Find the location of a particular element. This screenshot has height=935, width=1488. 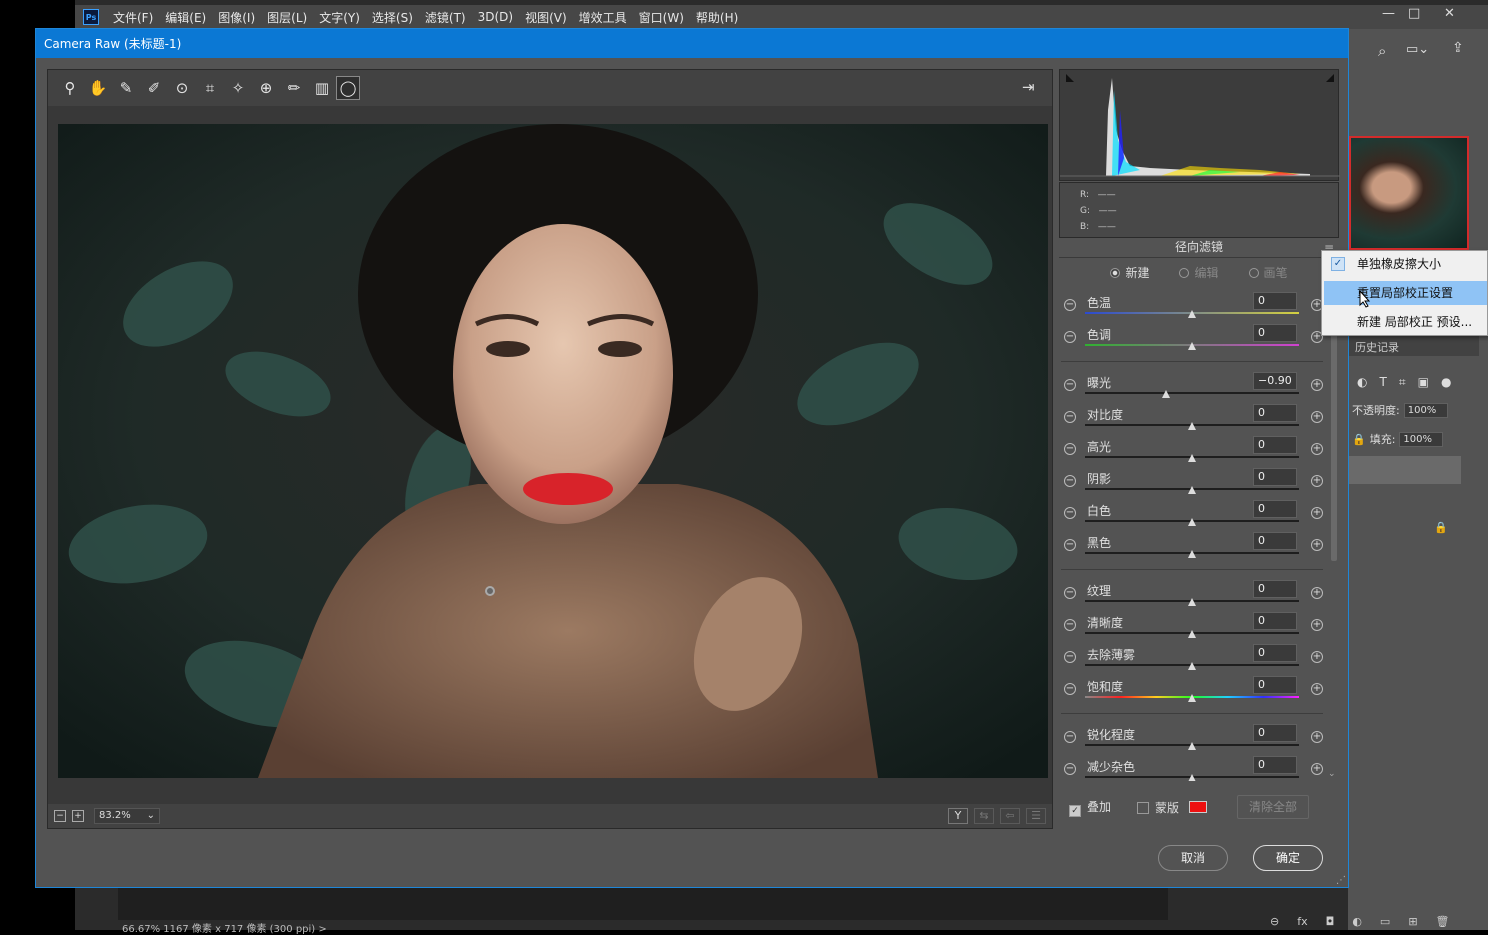

menu-3d: 3D(D) is located at coordinates (495, 17).